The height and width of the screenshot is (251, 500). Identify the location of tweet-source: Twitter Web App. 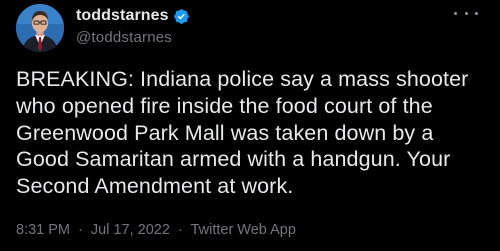
(243, 230).